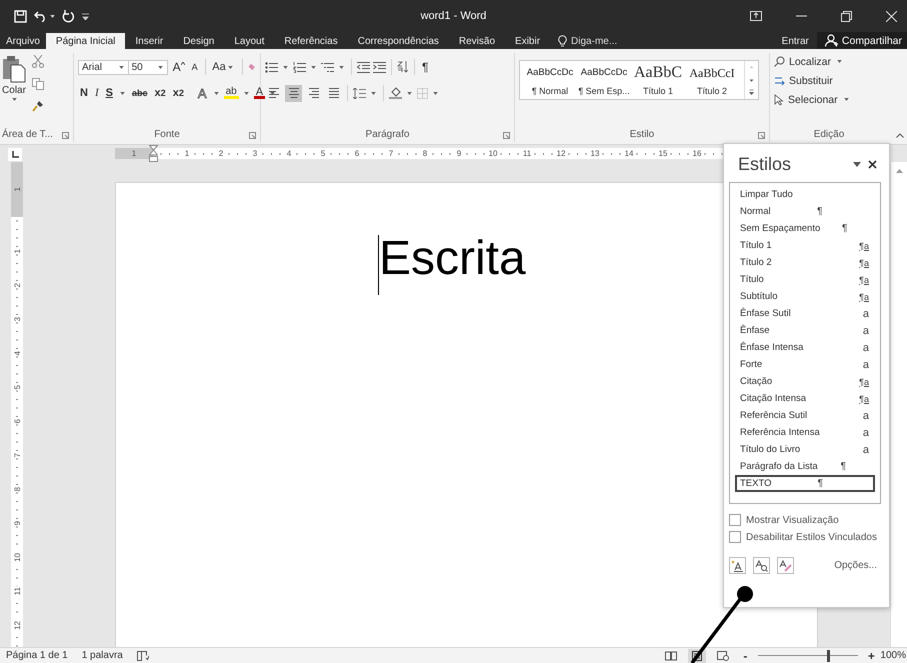  Describe the element at coordinates (293, 93) in the screenshot. I see `align-button` at that location.